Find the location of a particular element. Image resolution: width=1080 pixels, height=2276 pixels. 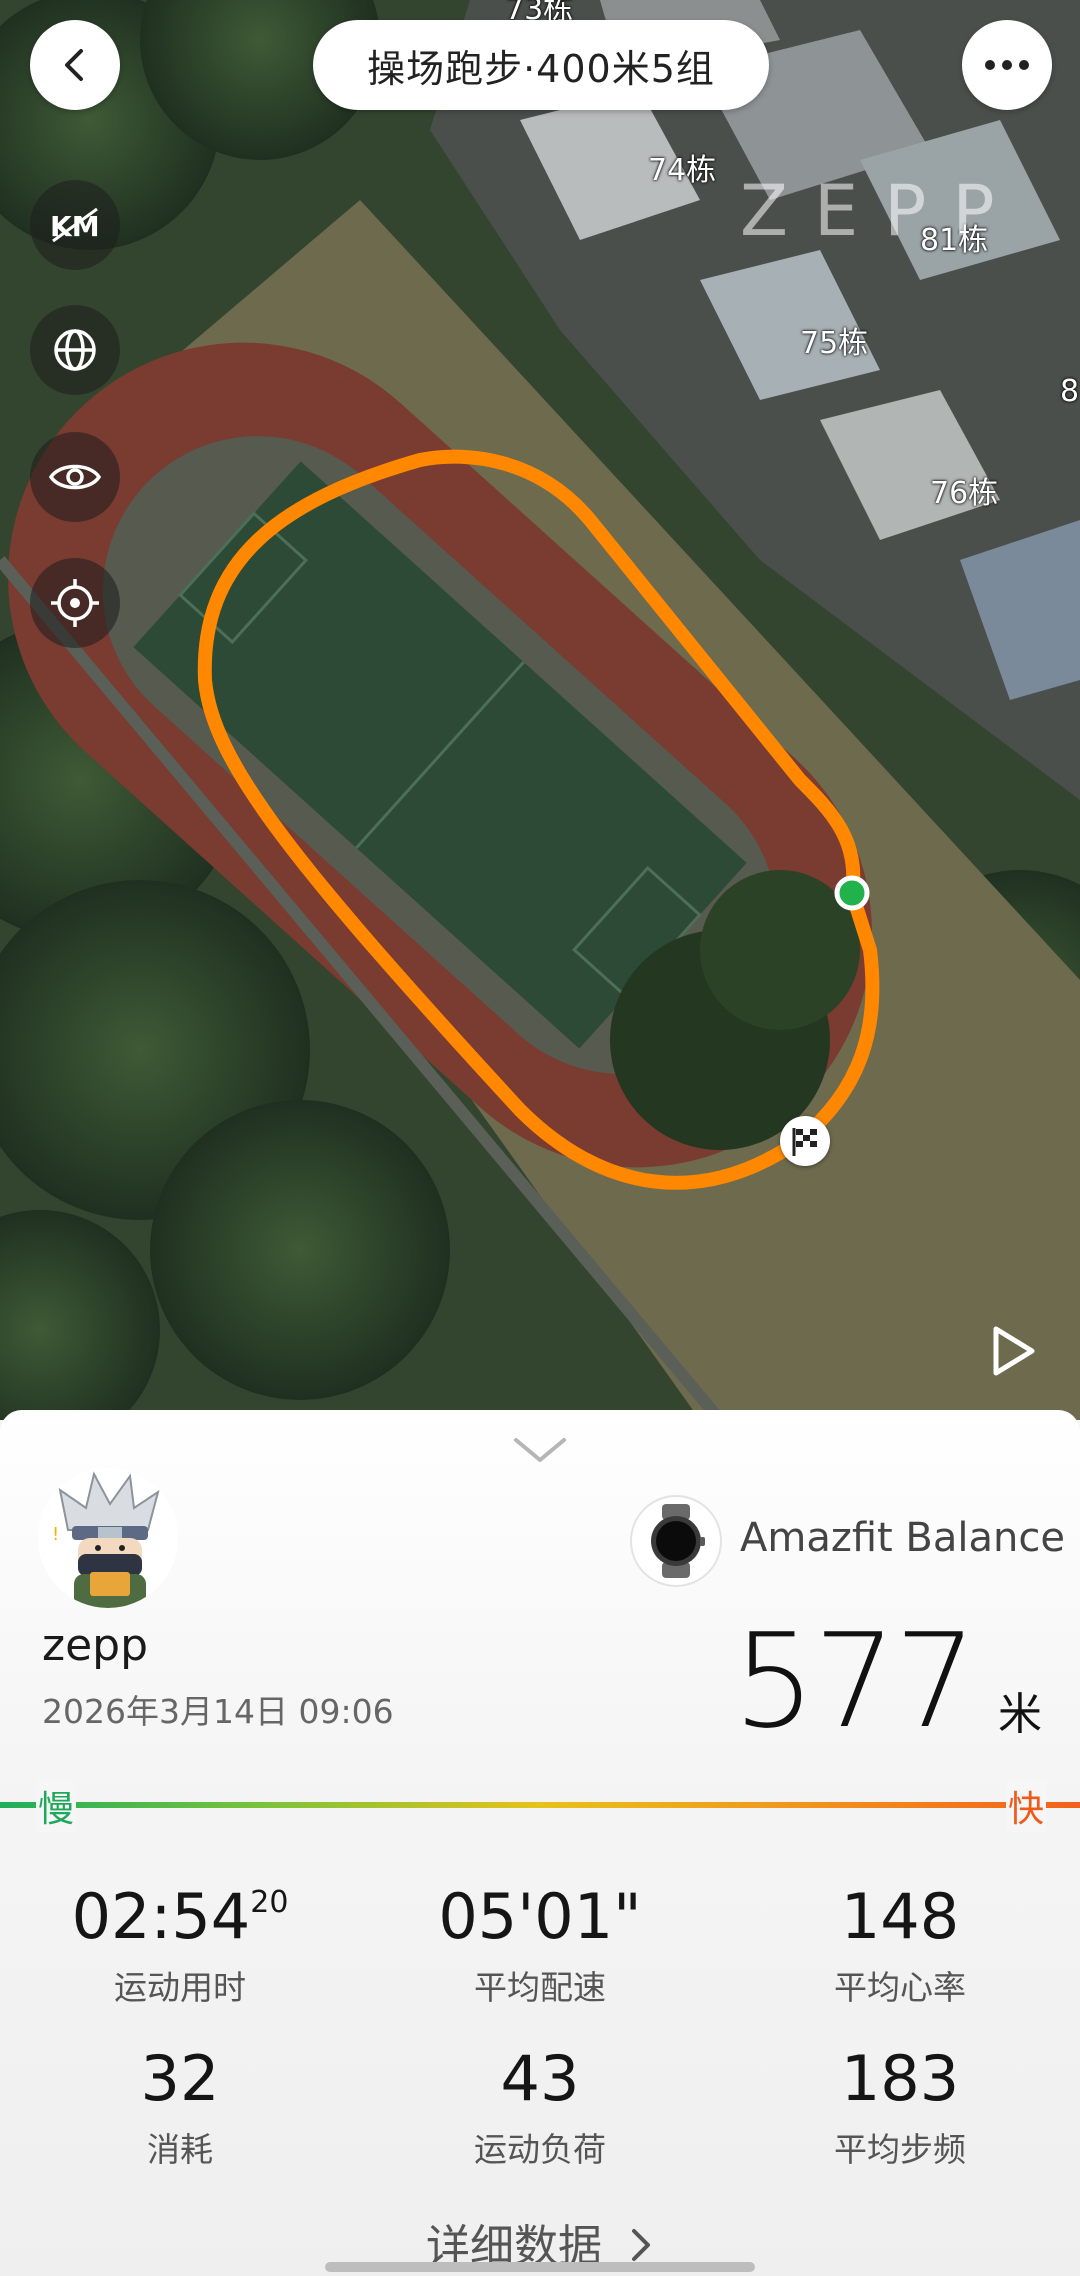

pace-gradient-bar is located at coordinates (540, 1805).